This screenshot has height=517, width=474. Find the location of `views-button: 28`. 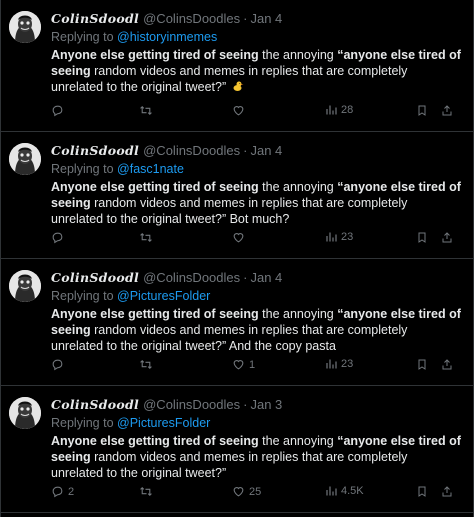

views-button: 28 is located at coordinates (339, 110).